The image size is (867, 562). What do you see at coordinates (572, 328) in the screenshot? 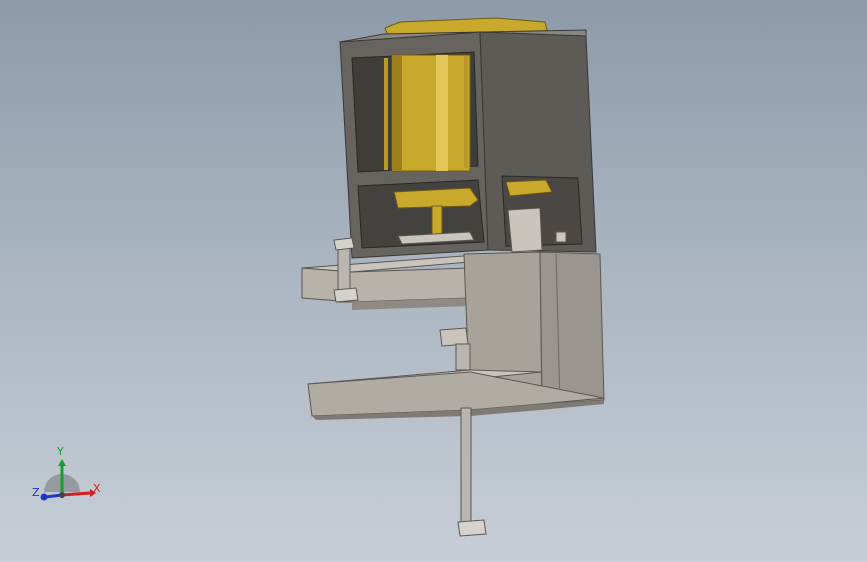
I see `clamp-column-side` at bounding box center [572, 328].